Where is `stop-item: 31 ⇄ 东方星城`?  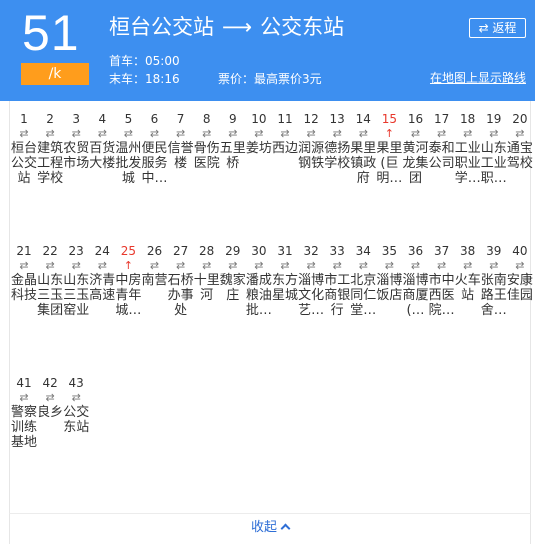
stop-item: 31 ⇄ 东方星城 is located at coordinates (285, 273).